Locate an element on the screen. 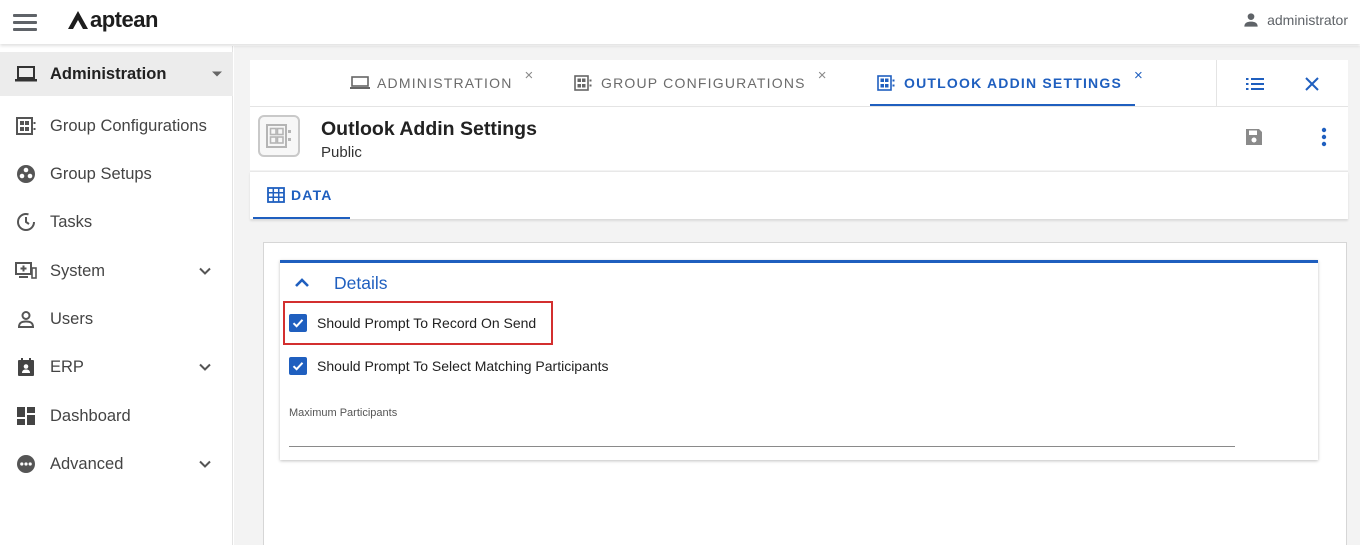 This screenshot has width=1360, height=545. sidebar-item-group-setups: Group Setups is located at coordinates (116, 174).